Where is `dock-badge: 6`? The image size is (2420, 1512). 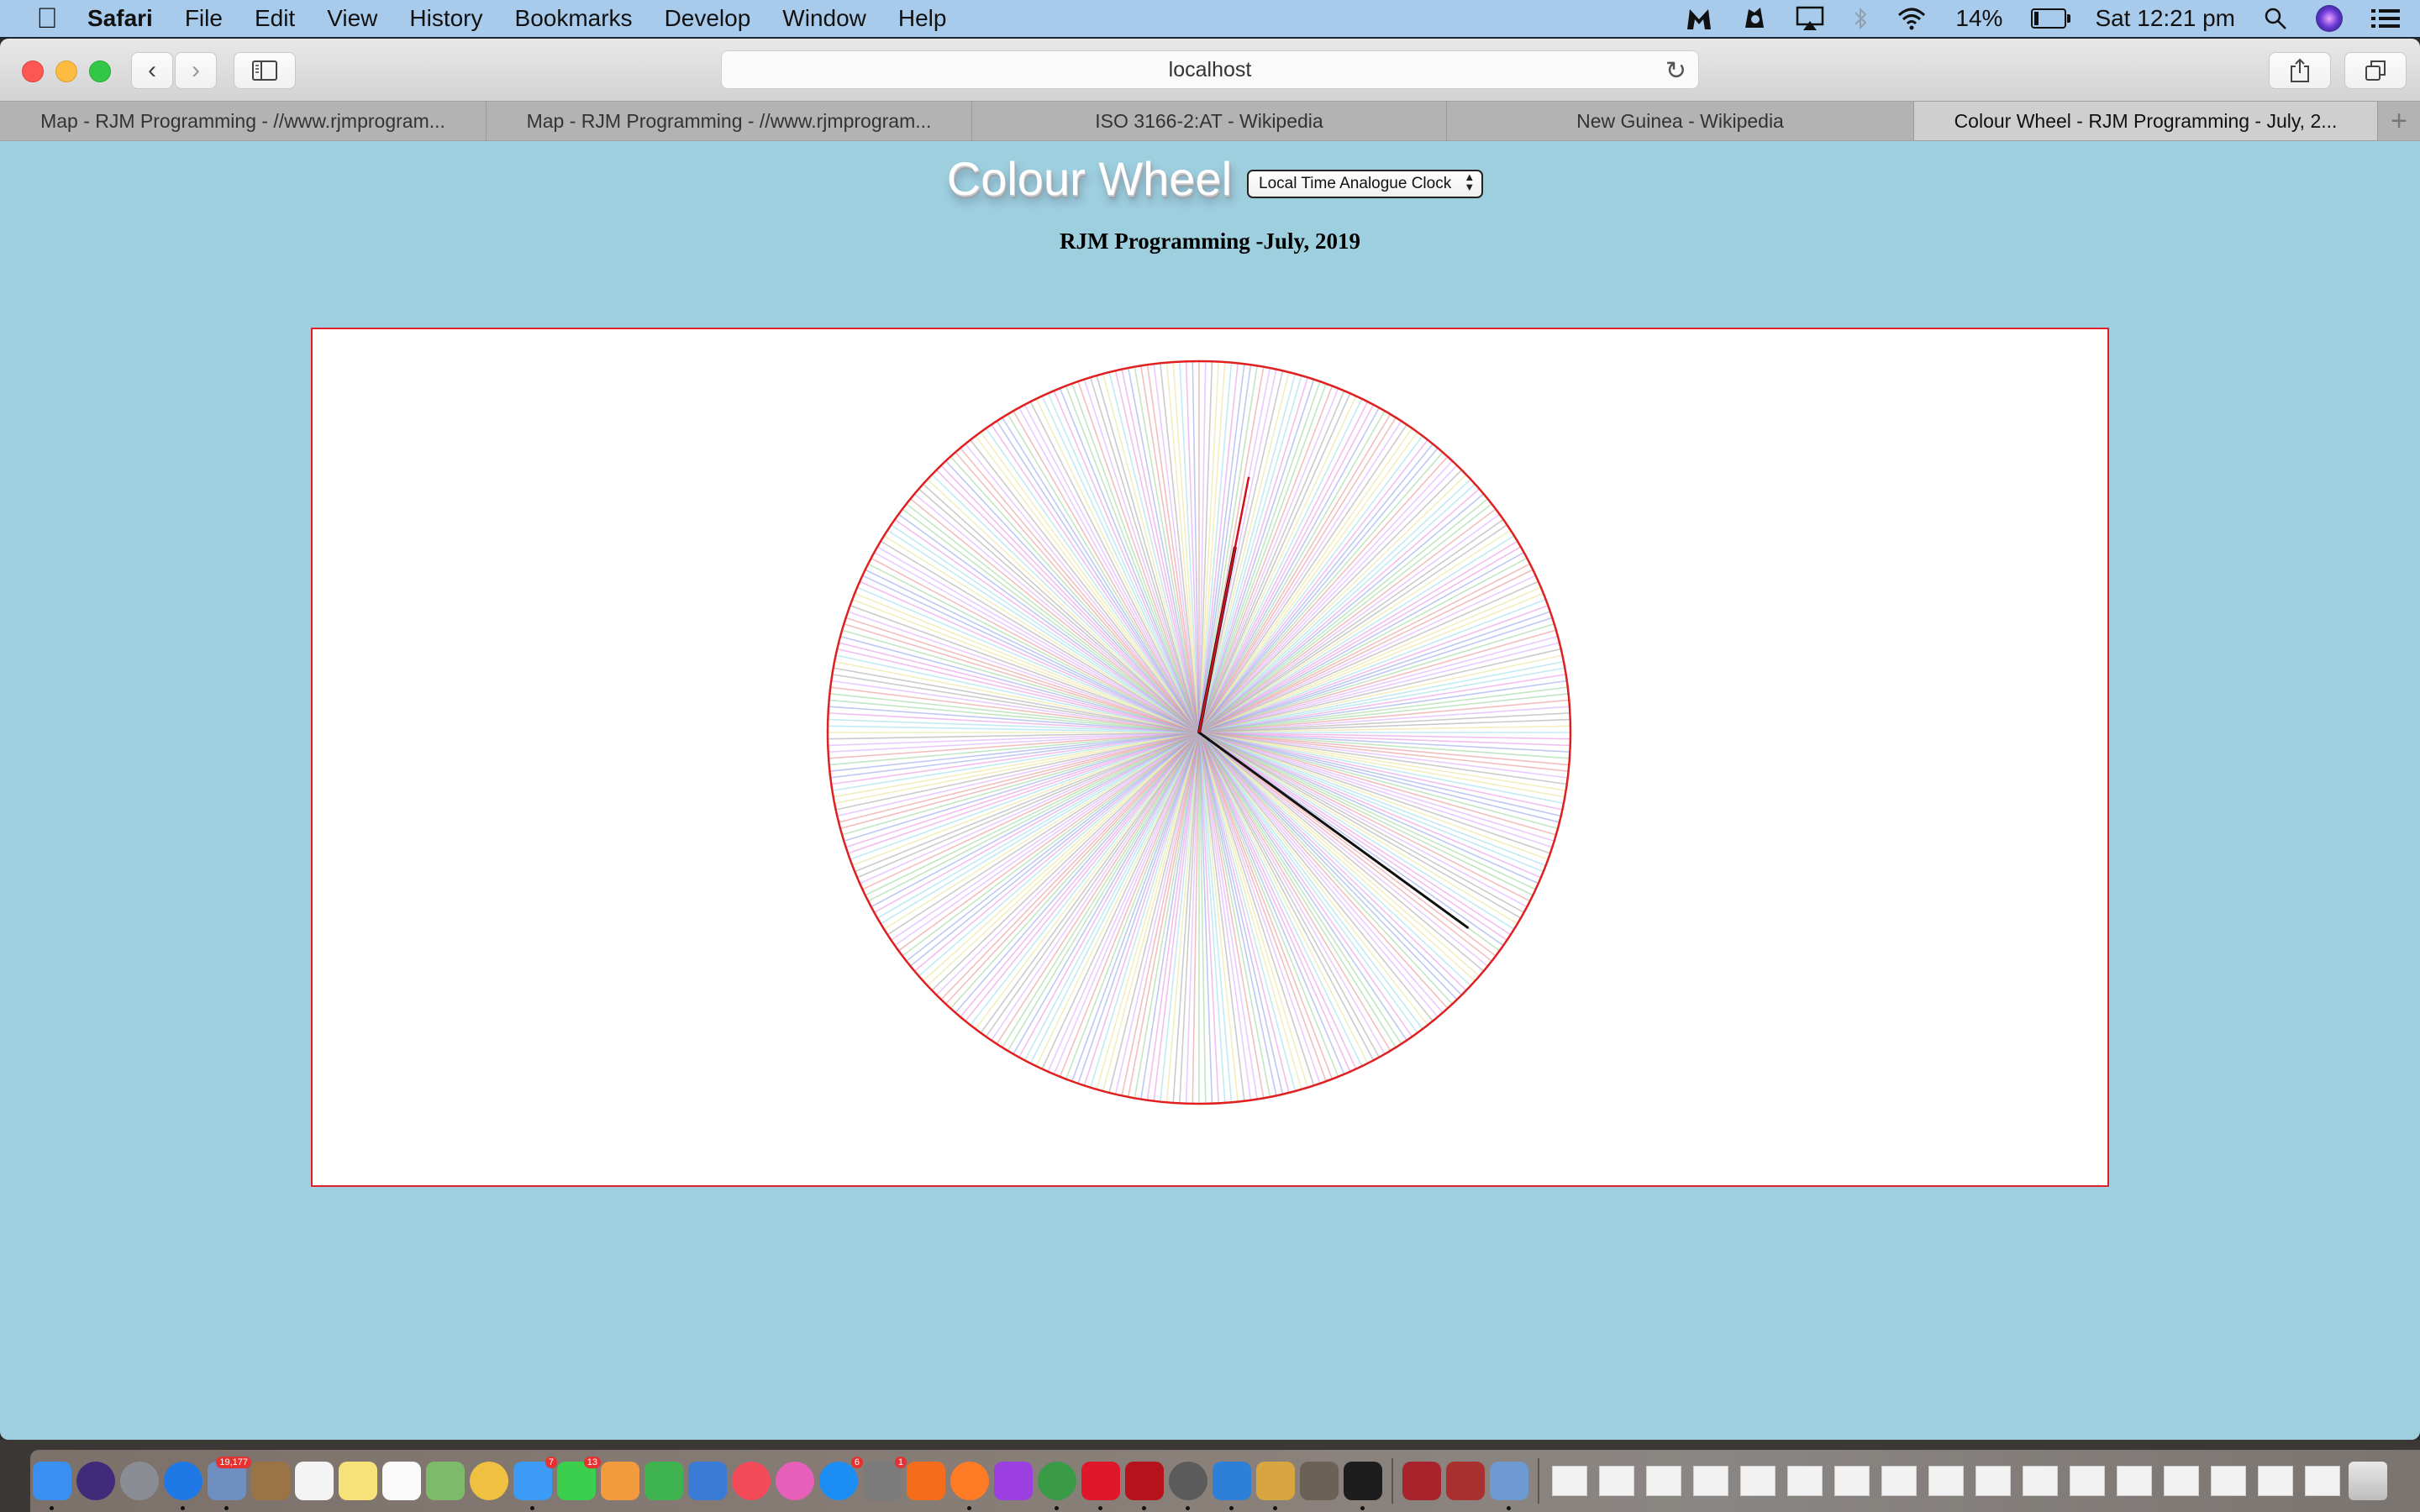
dock-badge: 6 is located at coordinates (856, 1462).